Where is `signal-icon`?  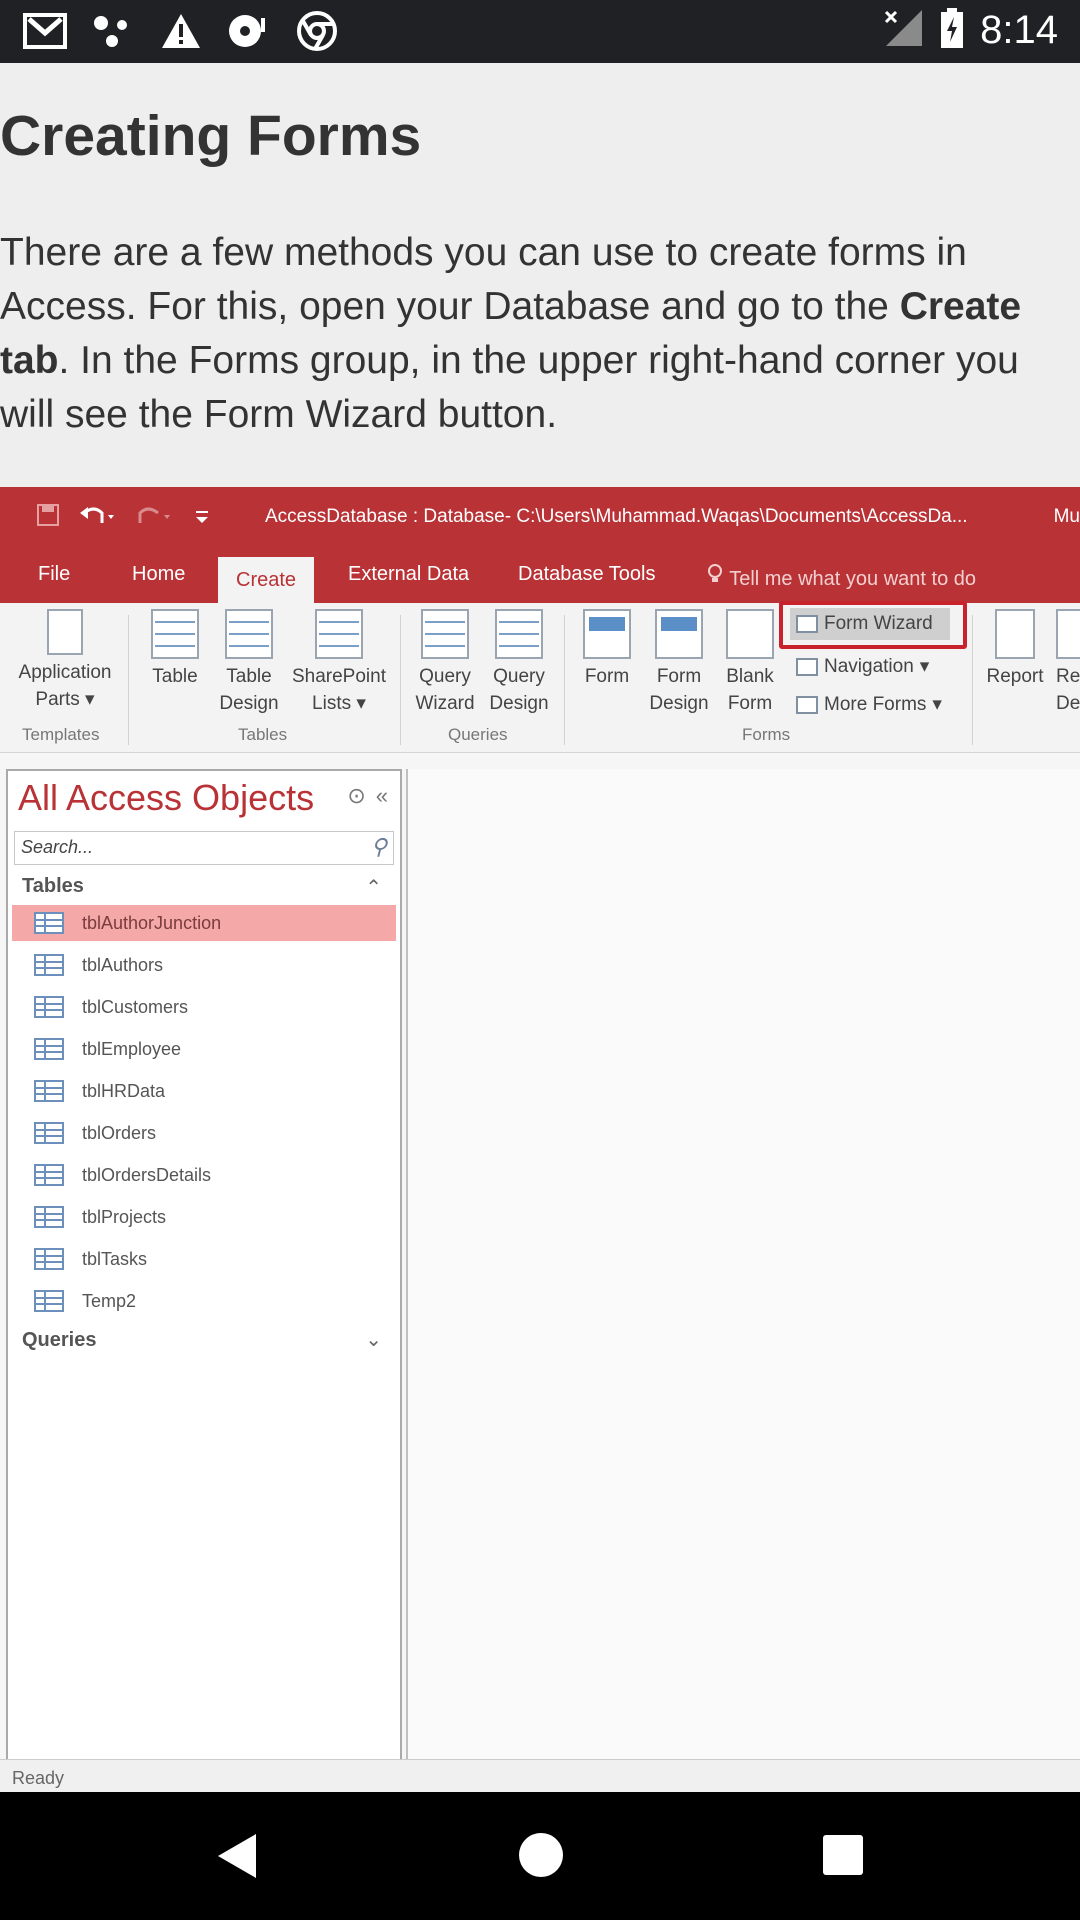
signal-icon is located at coordinates (904, 30).